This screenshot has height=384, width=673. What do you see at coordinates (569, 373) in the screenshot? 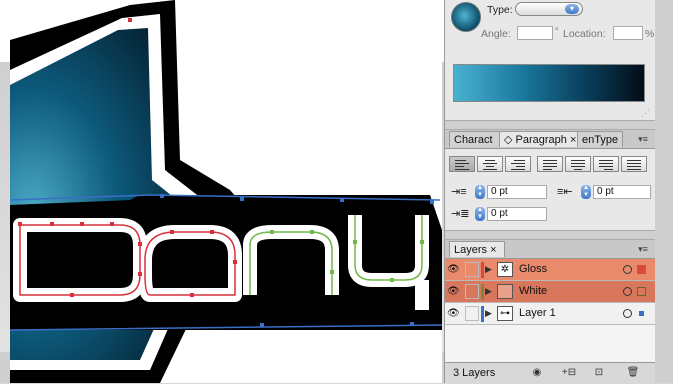
I see `new-sublayer-icon: +⊟` at bounding box center [569, 373].